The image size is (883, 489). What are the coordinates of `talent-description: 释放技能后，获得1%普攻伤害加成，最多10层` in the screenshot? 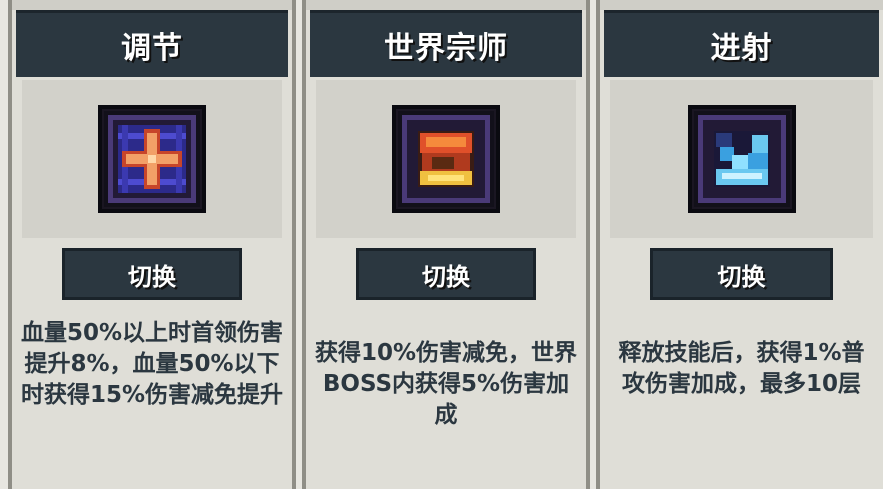 It's located at (741, 368).